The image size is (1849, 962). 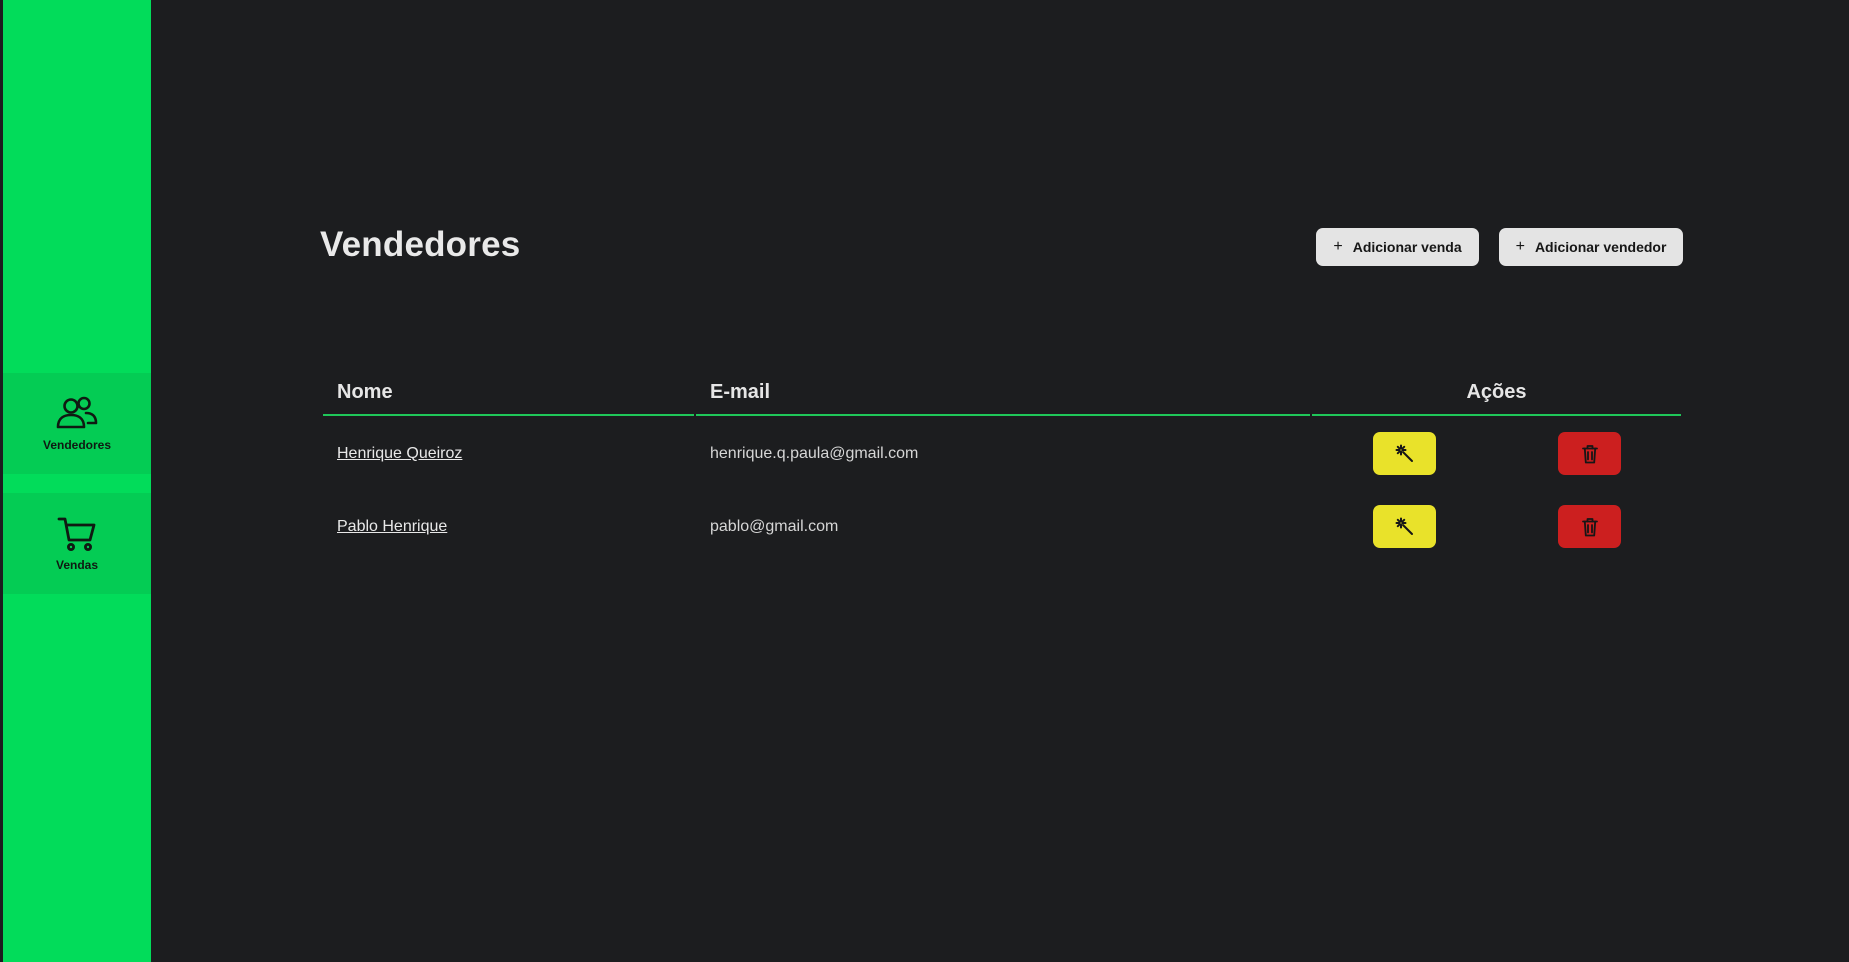 What do you see at coordinates (76, 534) in the screenshot?
I see `cart-icon` at bounding box center [76, 534].